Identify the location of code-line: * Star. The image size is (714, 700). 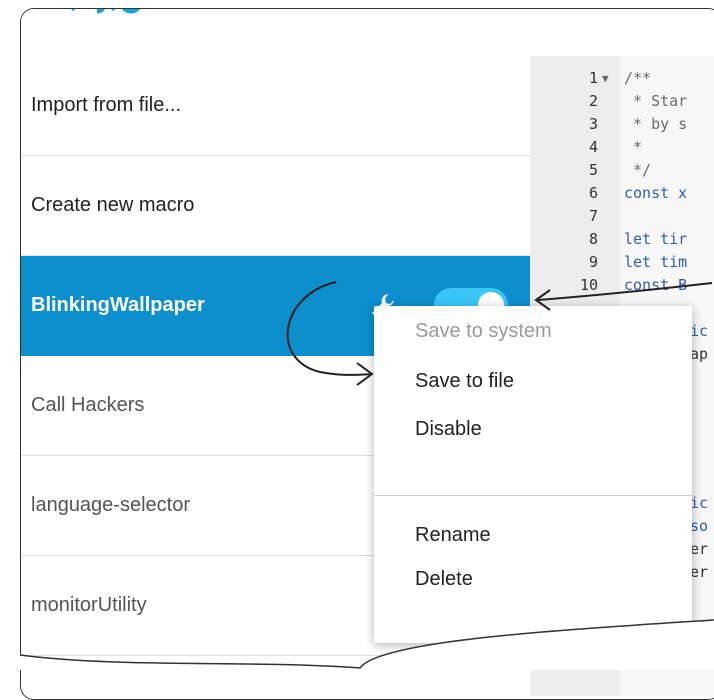
(656, 101).